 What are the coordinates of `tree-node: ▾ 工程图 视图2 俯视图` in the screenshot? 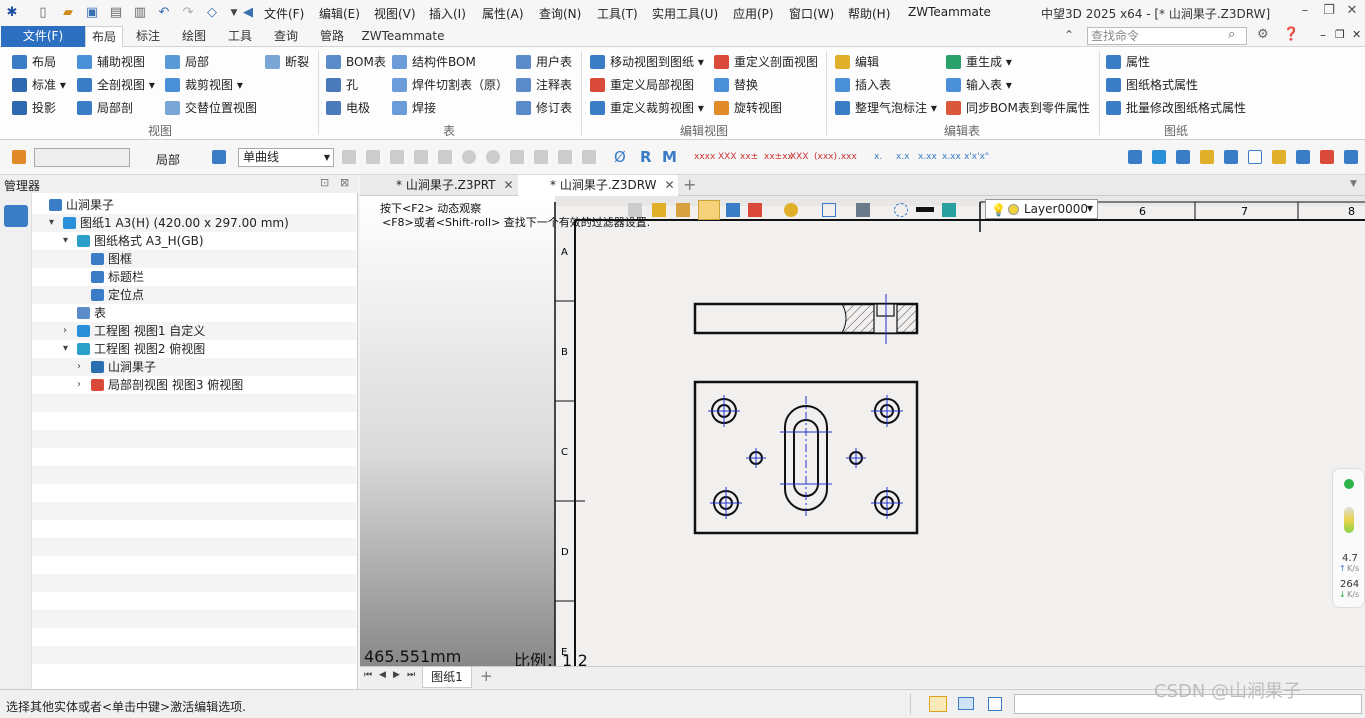 It's located at (194, 349).